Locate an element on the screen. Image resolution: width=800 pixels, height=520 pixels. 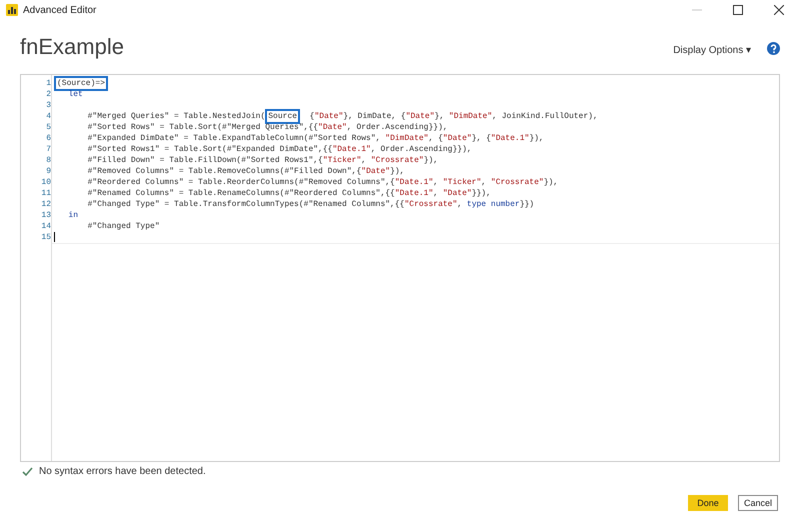
query-name: fnExample is located at coordinates (72, 47).